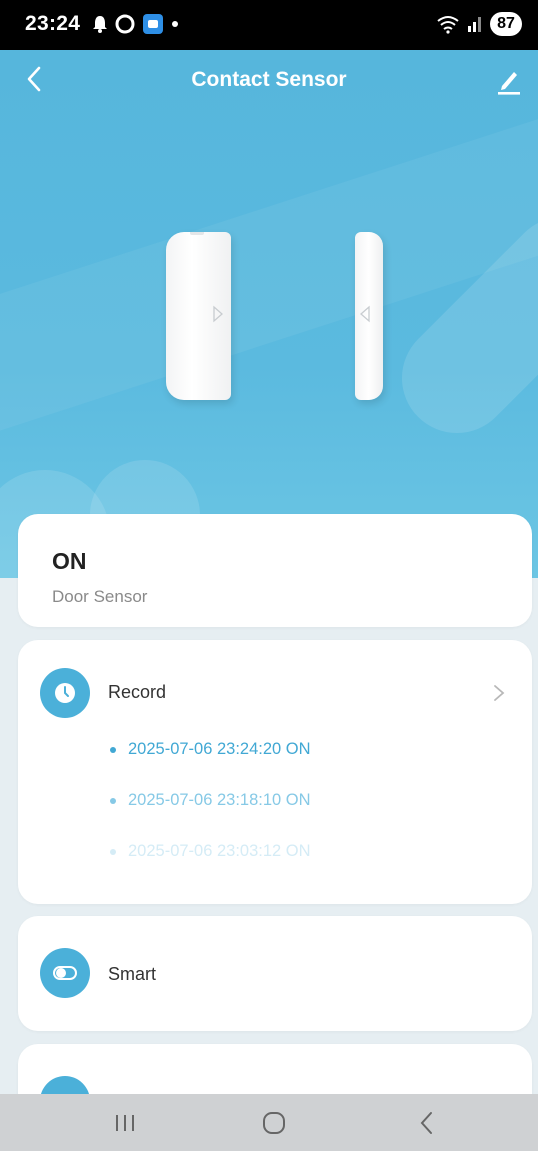 This screenshot has width=538, height=1151. I want to click on chevron-right-icon, so click(499, 693).